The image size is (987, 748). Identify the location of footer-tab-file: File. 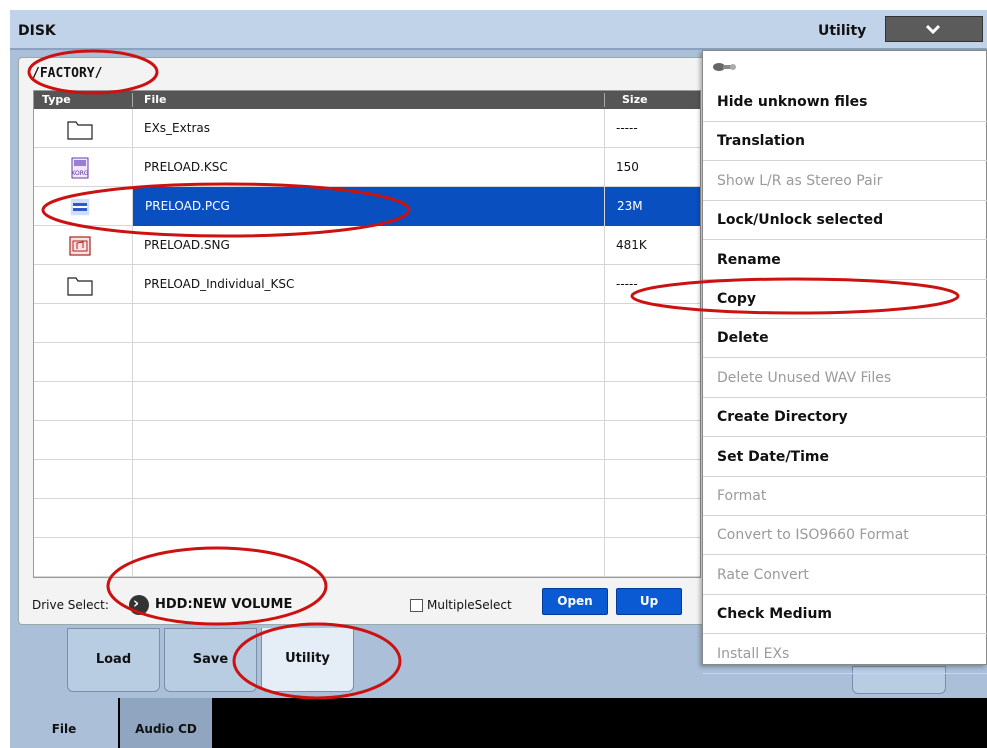
(64, 723).